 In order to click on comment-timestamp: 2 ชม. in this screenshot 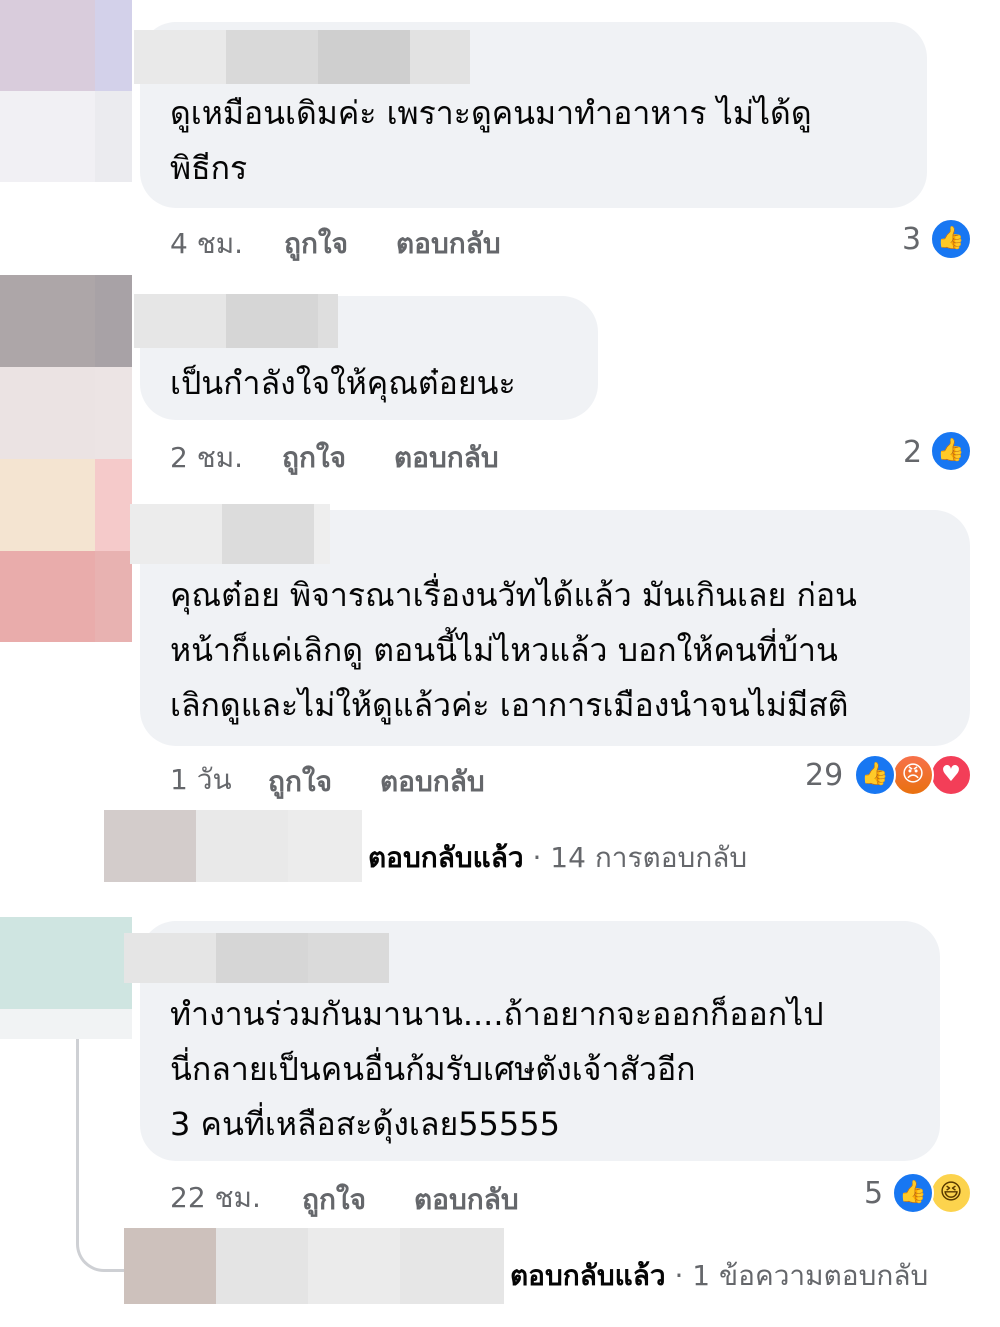, I will do `click(206, 458)`.